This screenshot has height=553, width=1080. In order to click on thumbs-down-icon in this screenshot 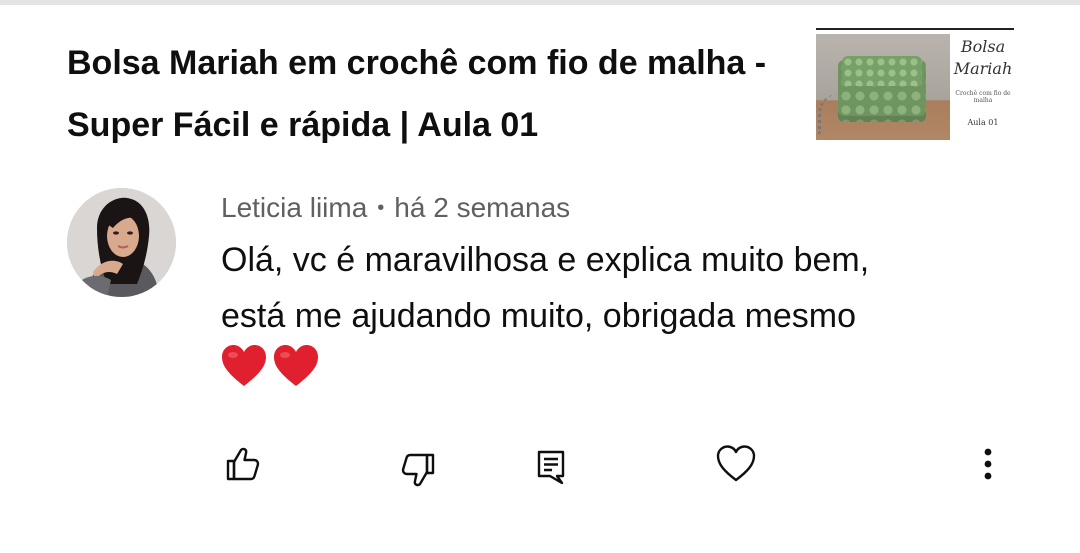, I will do `click(418, 470)`.